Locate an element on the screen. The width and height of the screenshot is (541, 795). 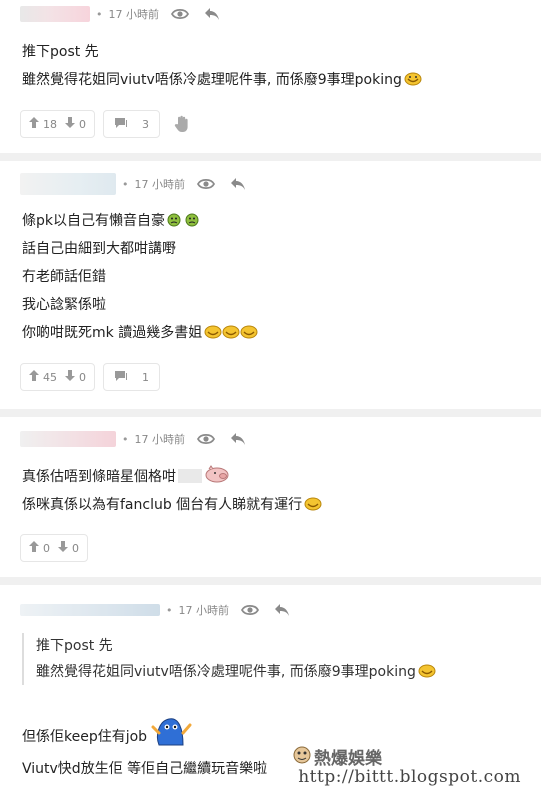
comment-actions: 0 0 is located at coordinates (54, 548).